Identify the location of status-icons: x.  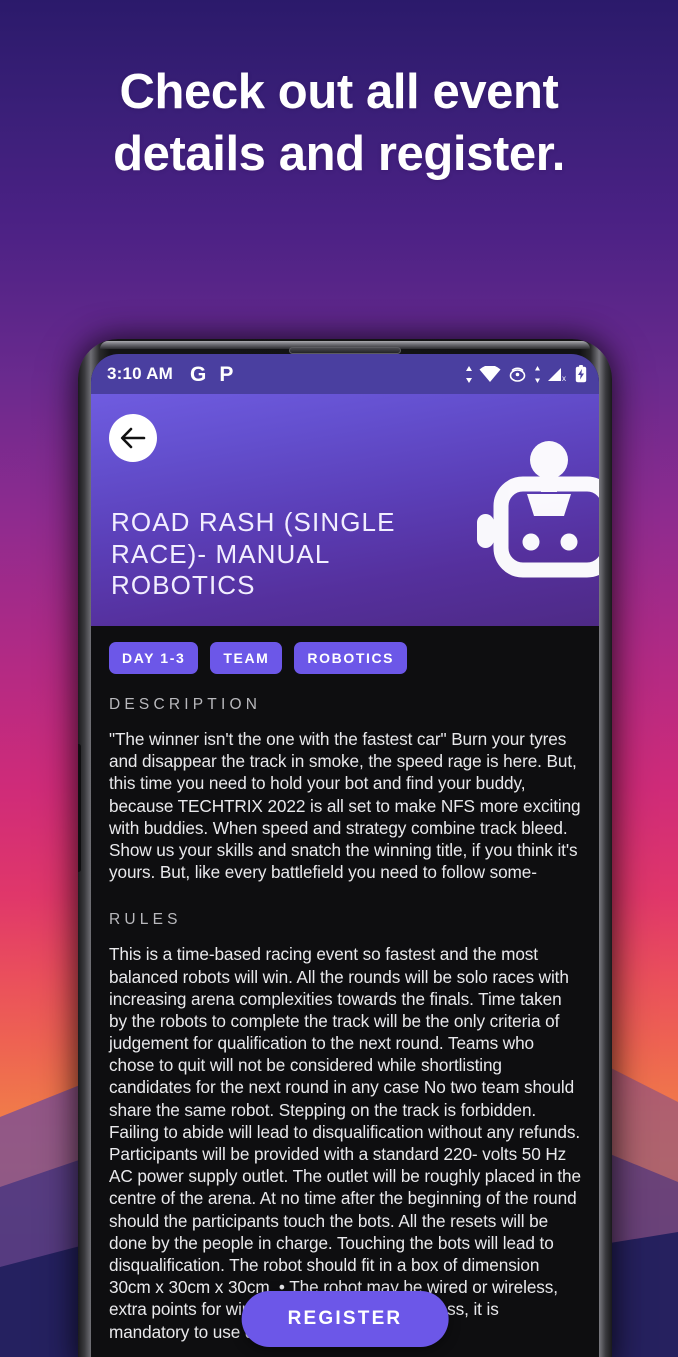
(526, 374).